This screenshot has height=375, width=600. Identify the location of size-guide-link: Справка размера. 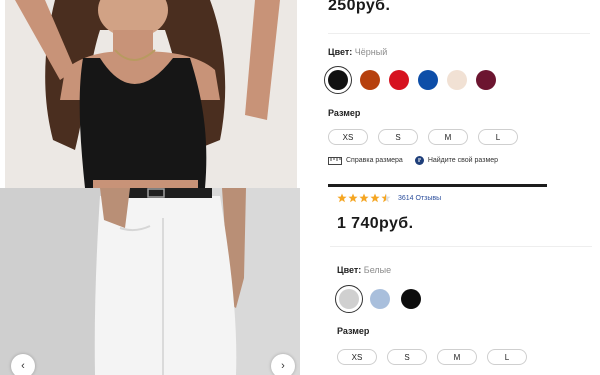
(365, 160).